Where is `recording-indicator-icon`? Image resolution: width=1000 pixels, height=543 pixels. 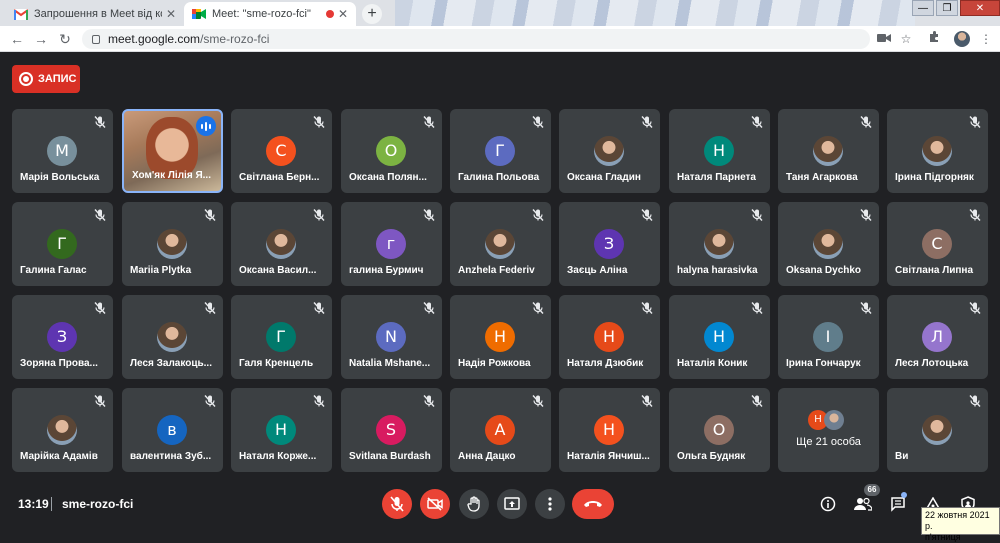 recording-indicator-icon is located at coordinates (329, 14).